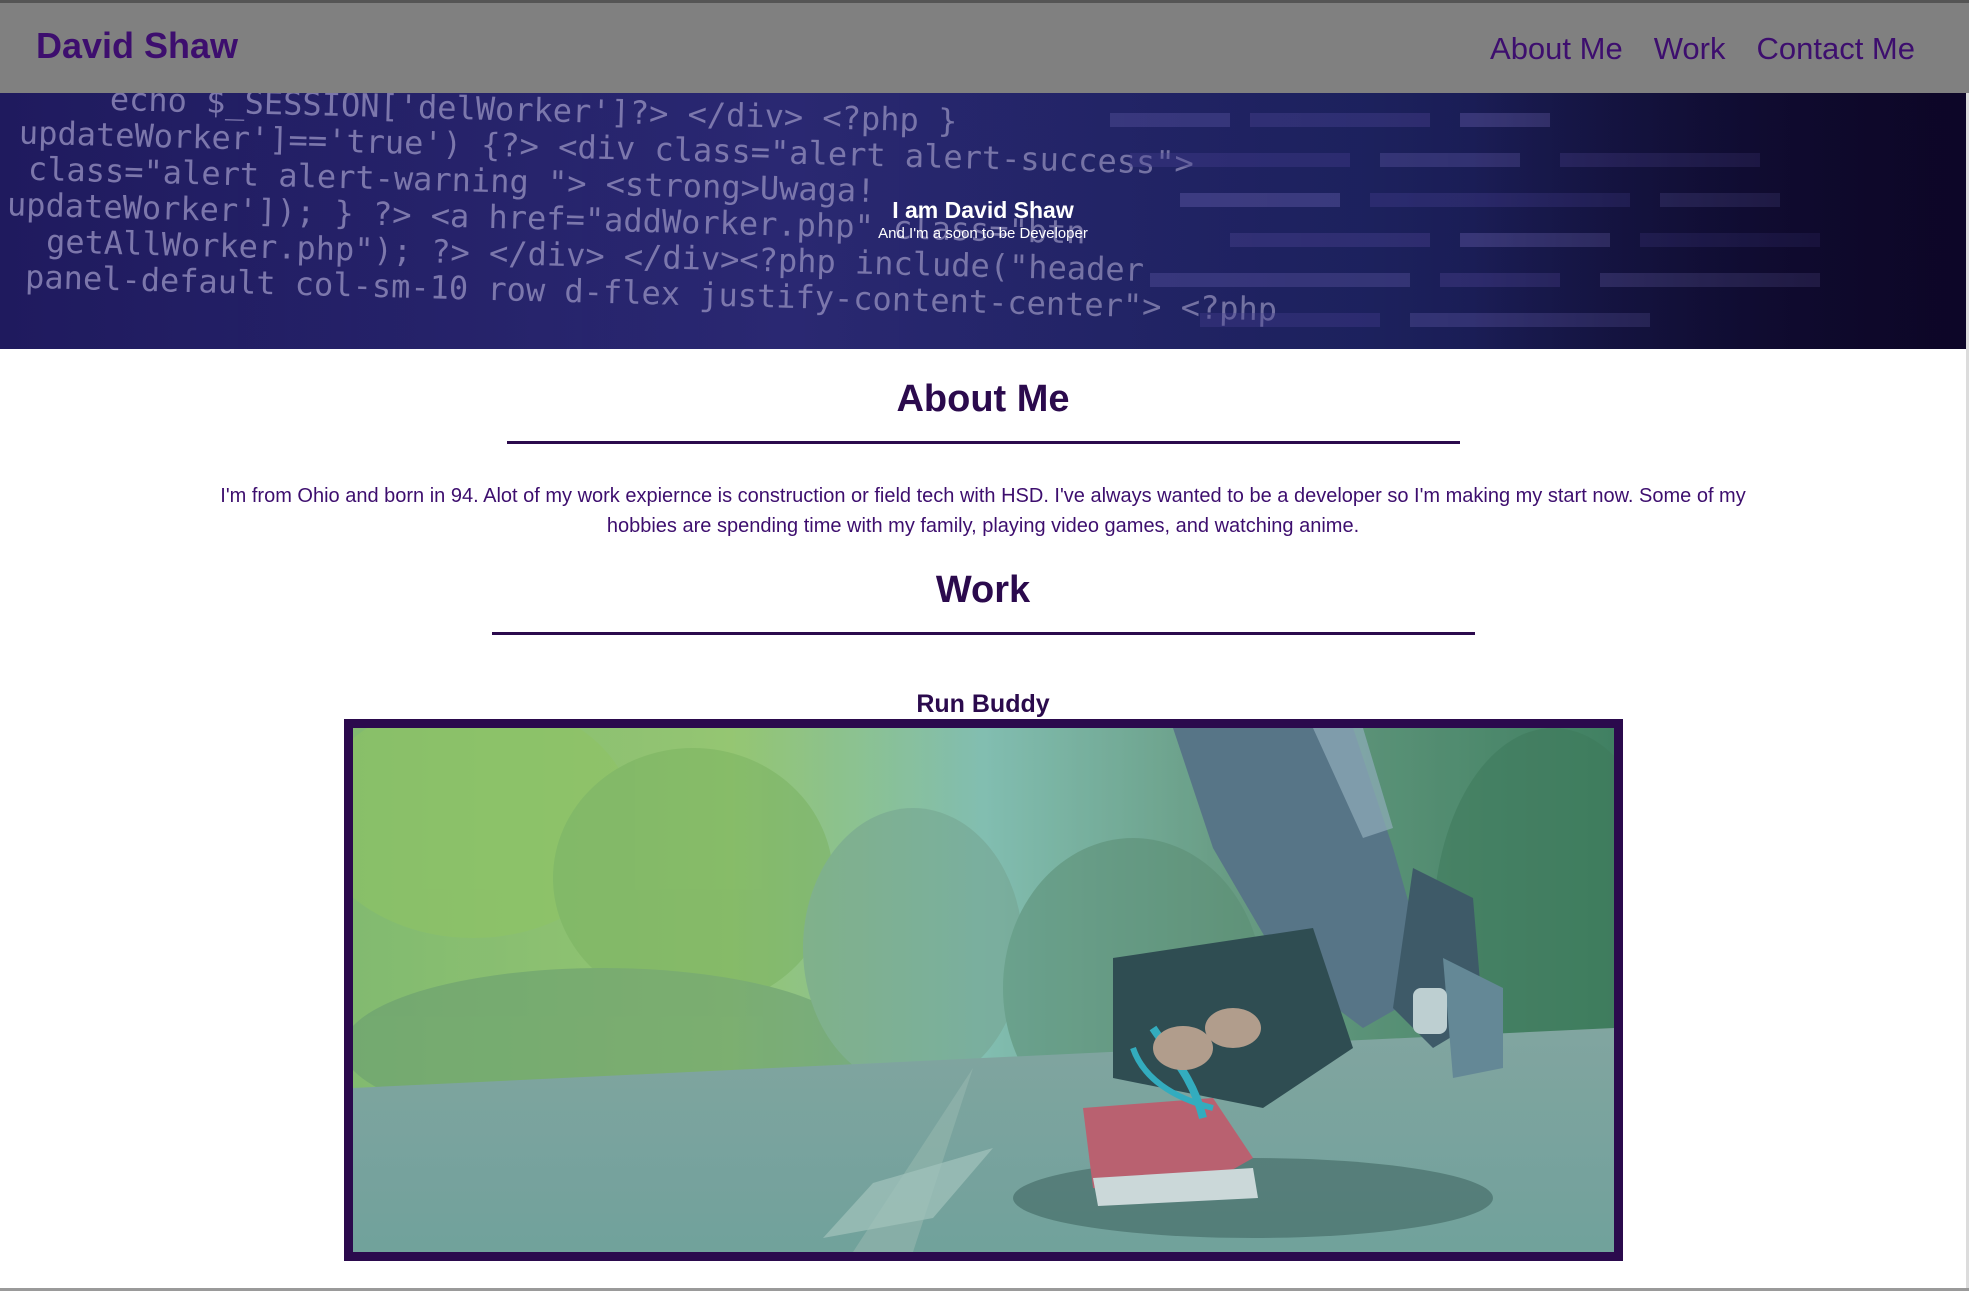  Describe the element at coordinates (983, 233) in the screenshot. I see `hero-subtitle: And I'm a soon to be Developer` at that location.